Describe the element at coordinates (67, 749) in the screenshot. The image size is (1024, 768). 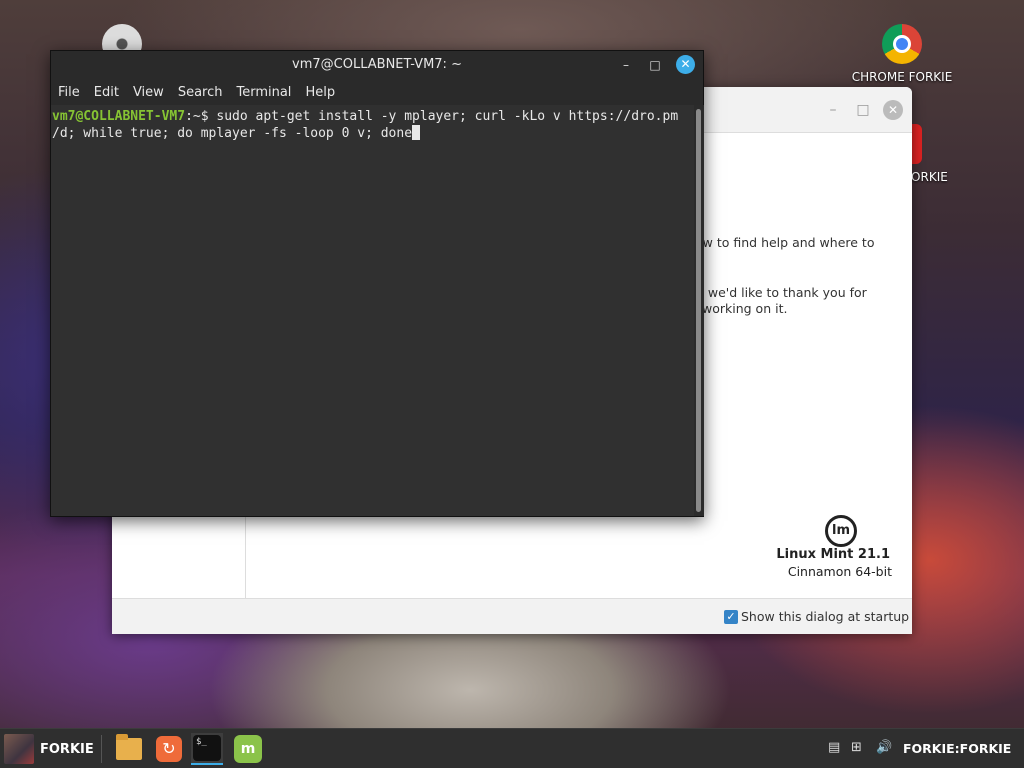
I see `user-label: FORKIE` at that location.